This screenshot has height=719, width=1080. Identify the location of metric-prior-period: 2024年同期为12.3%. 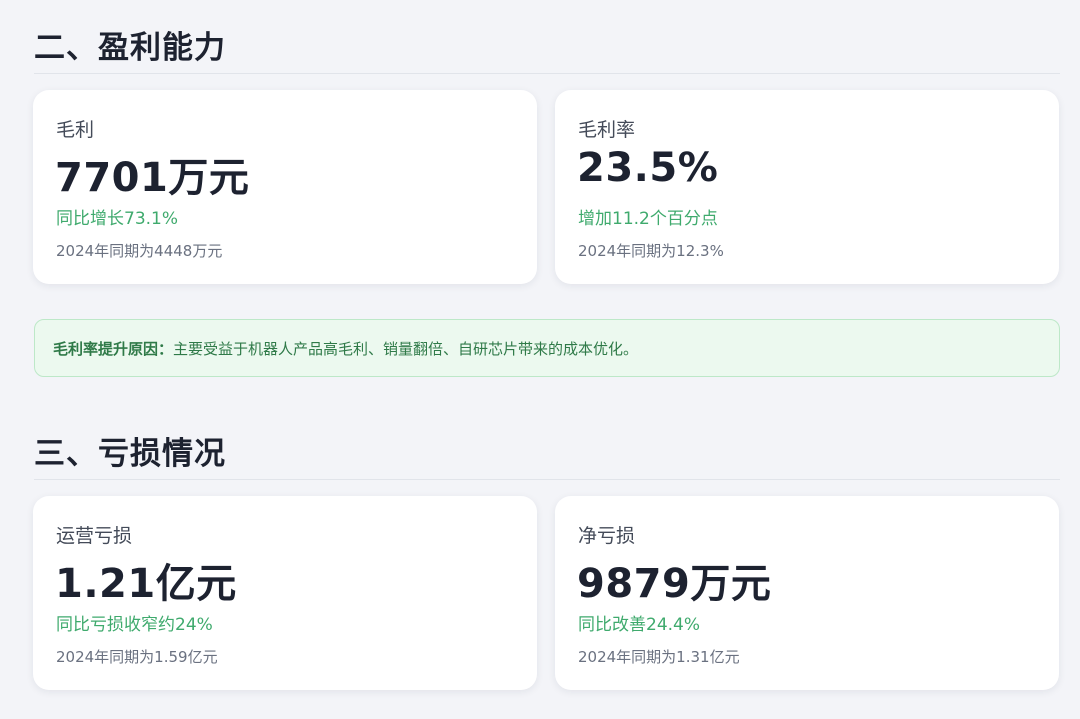
(651, 251).